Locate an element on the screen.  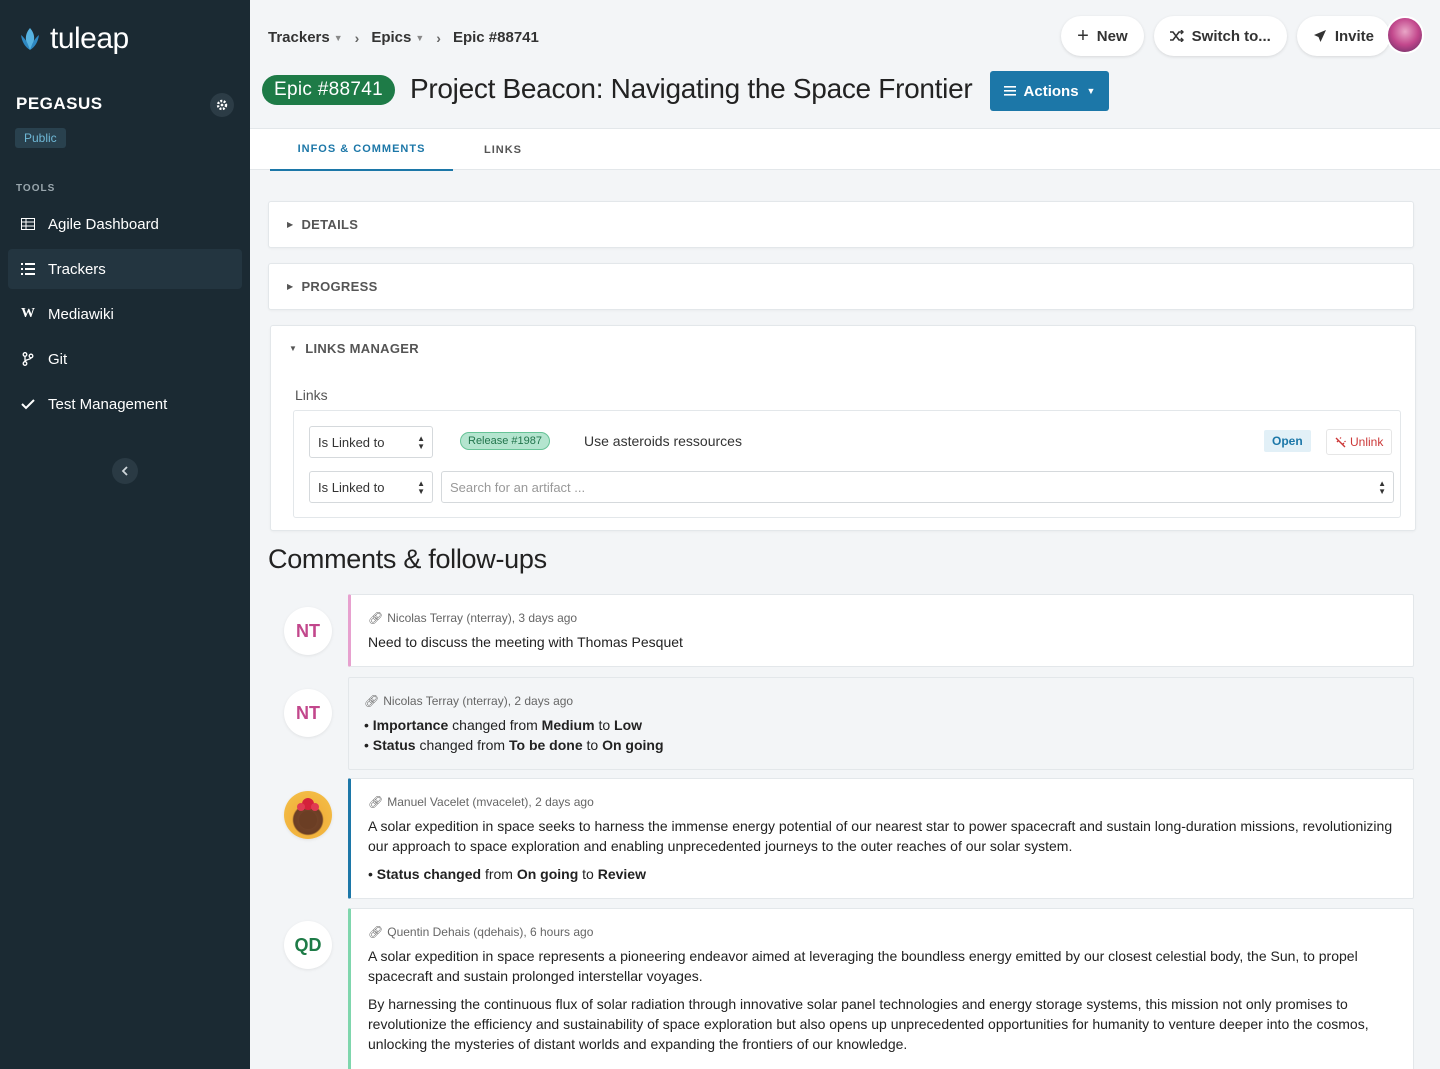
tab-infos-comments: INFOS & COMMENTS is located at coordinates (361, 150).